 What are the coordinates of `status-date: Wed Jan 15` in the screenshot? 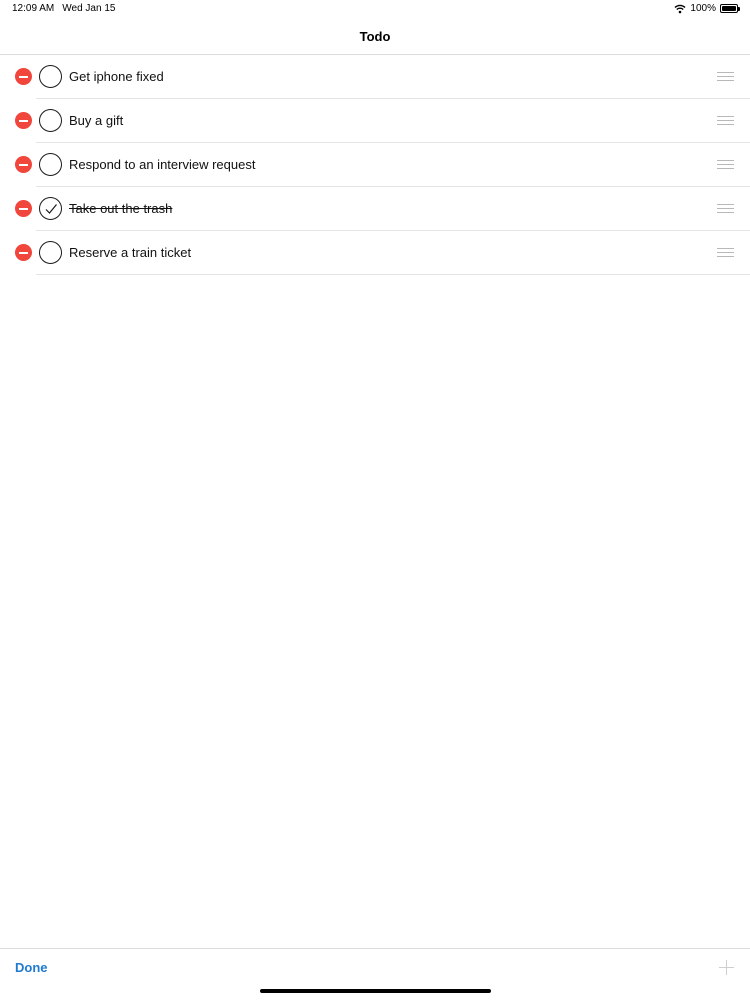 It's located at (89, 8).